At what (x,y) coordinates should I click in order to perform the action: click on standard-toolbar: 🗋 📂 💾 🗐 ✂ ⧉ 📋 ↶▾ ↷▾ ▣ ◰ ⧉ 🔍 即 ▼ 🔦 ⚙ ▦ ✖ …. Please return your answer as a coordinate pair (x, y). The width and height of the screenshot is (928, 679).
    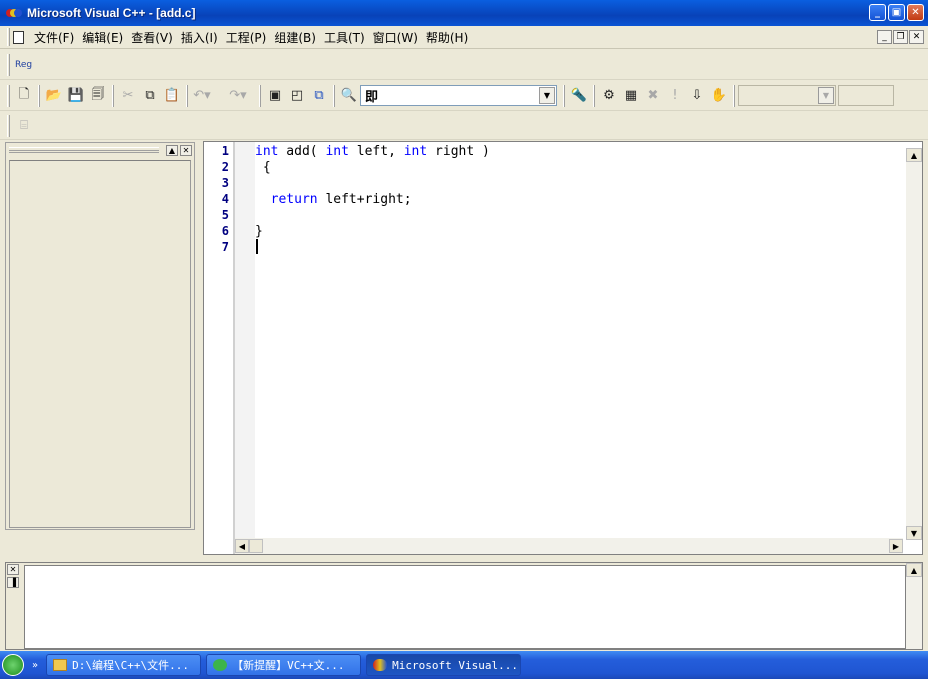
    Looking at the image, I should click on (464, 96).